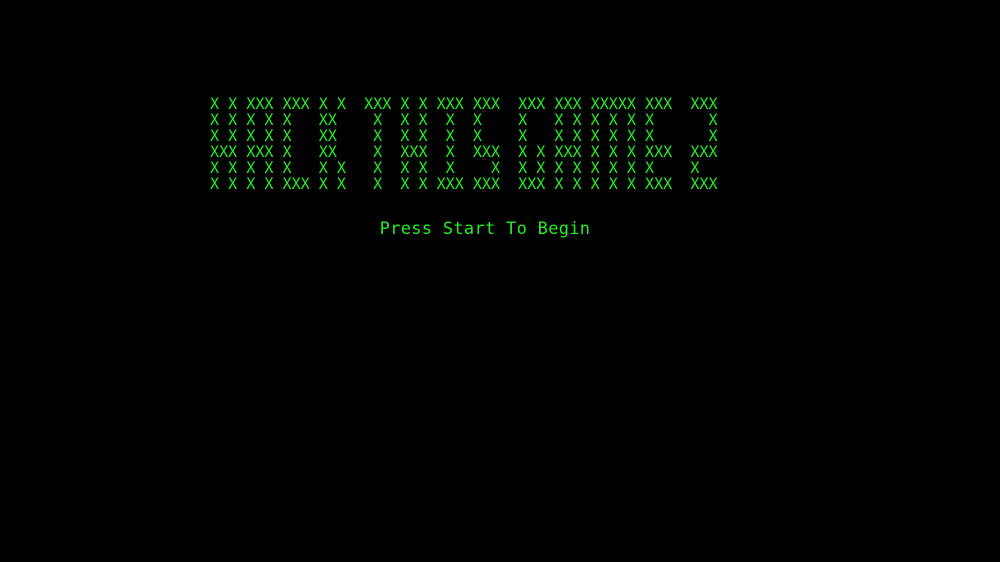 Image resolution: width=1000 pixels, height=562 pixels. I want to click on press-start-prompt: Press Start To Begin, so click(485, 229).